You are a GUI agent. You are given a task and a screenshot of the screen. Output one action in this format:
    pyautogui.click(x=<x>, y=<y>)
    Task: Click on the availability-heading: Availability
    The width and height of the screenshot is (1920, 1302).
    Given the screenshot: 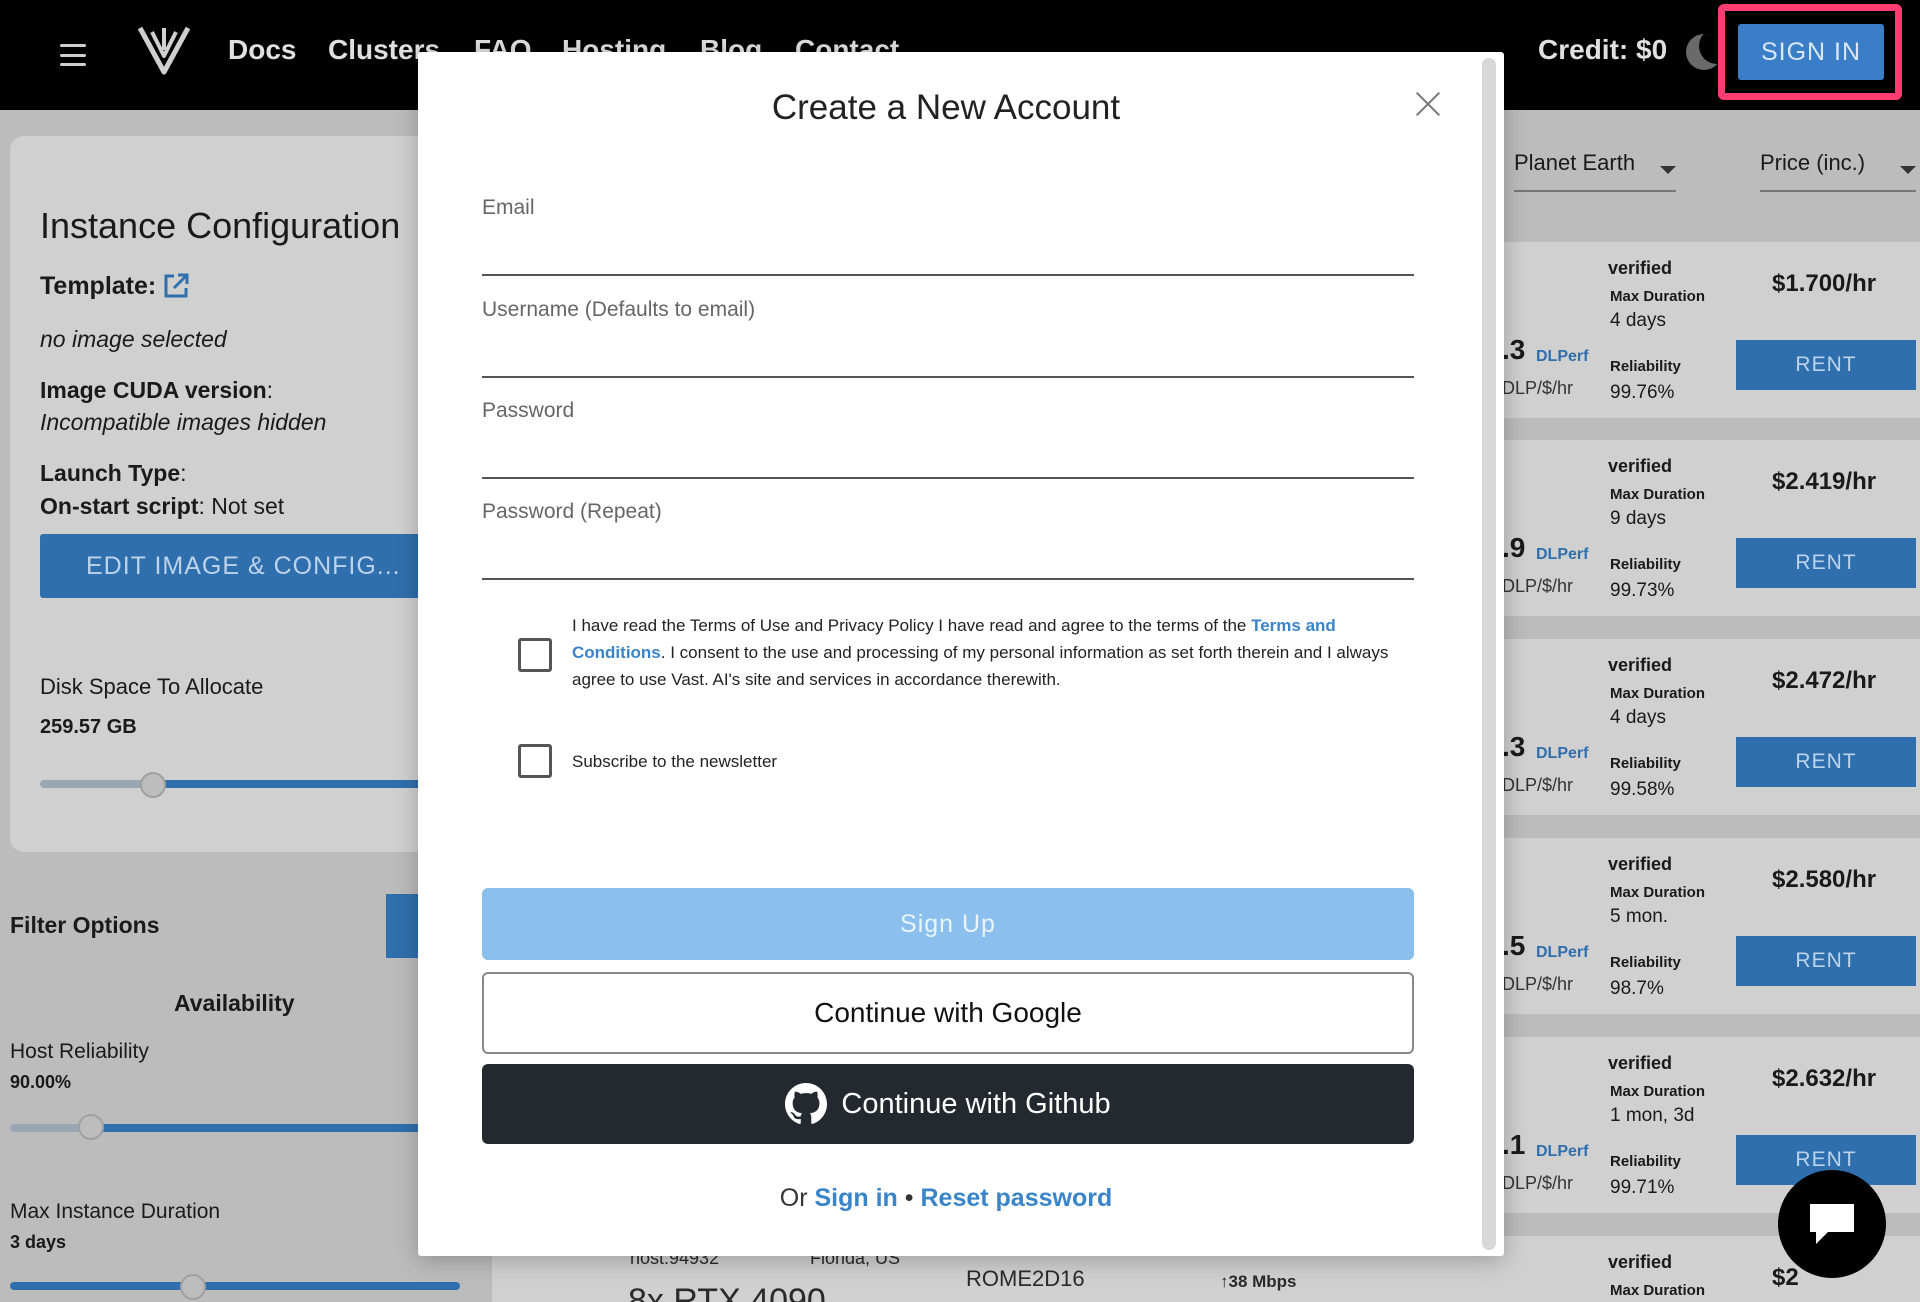 What is the action you would take?
    pyautogui.click(x=234, y=1003)
    